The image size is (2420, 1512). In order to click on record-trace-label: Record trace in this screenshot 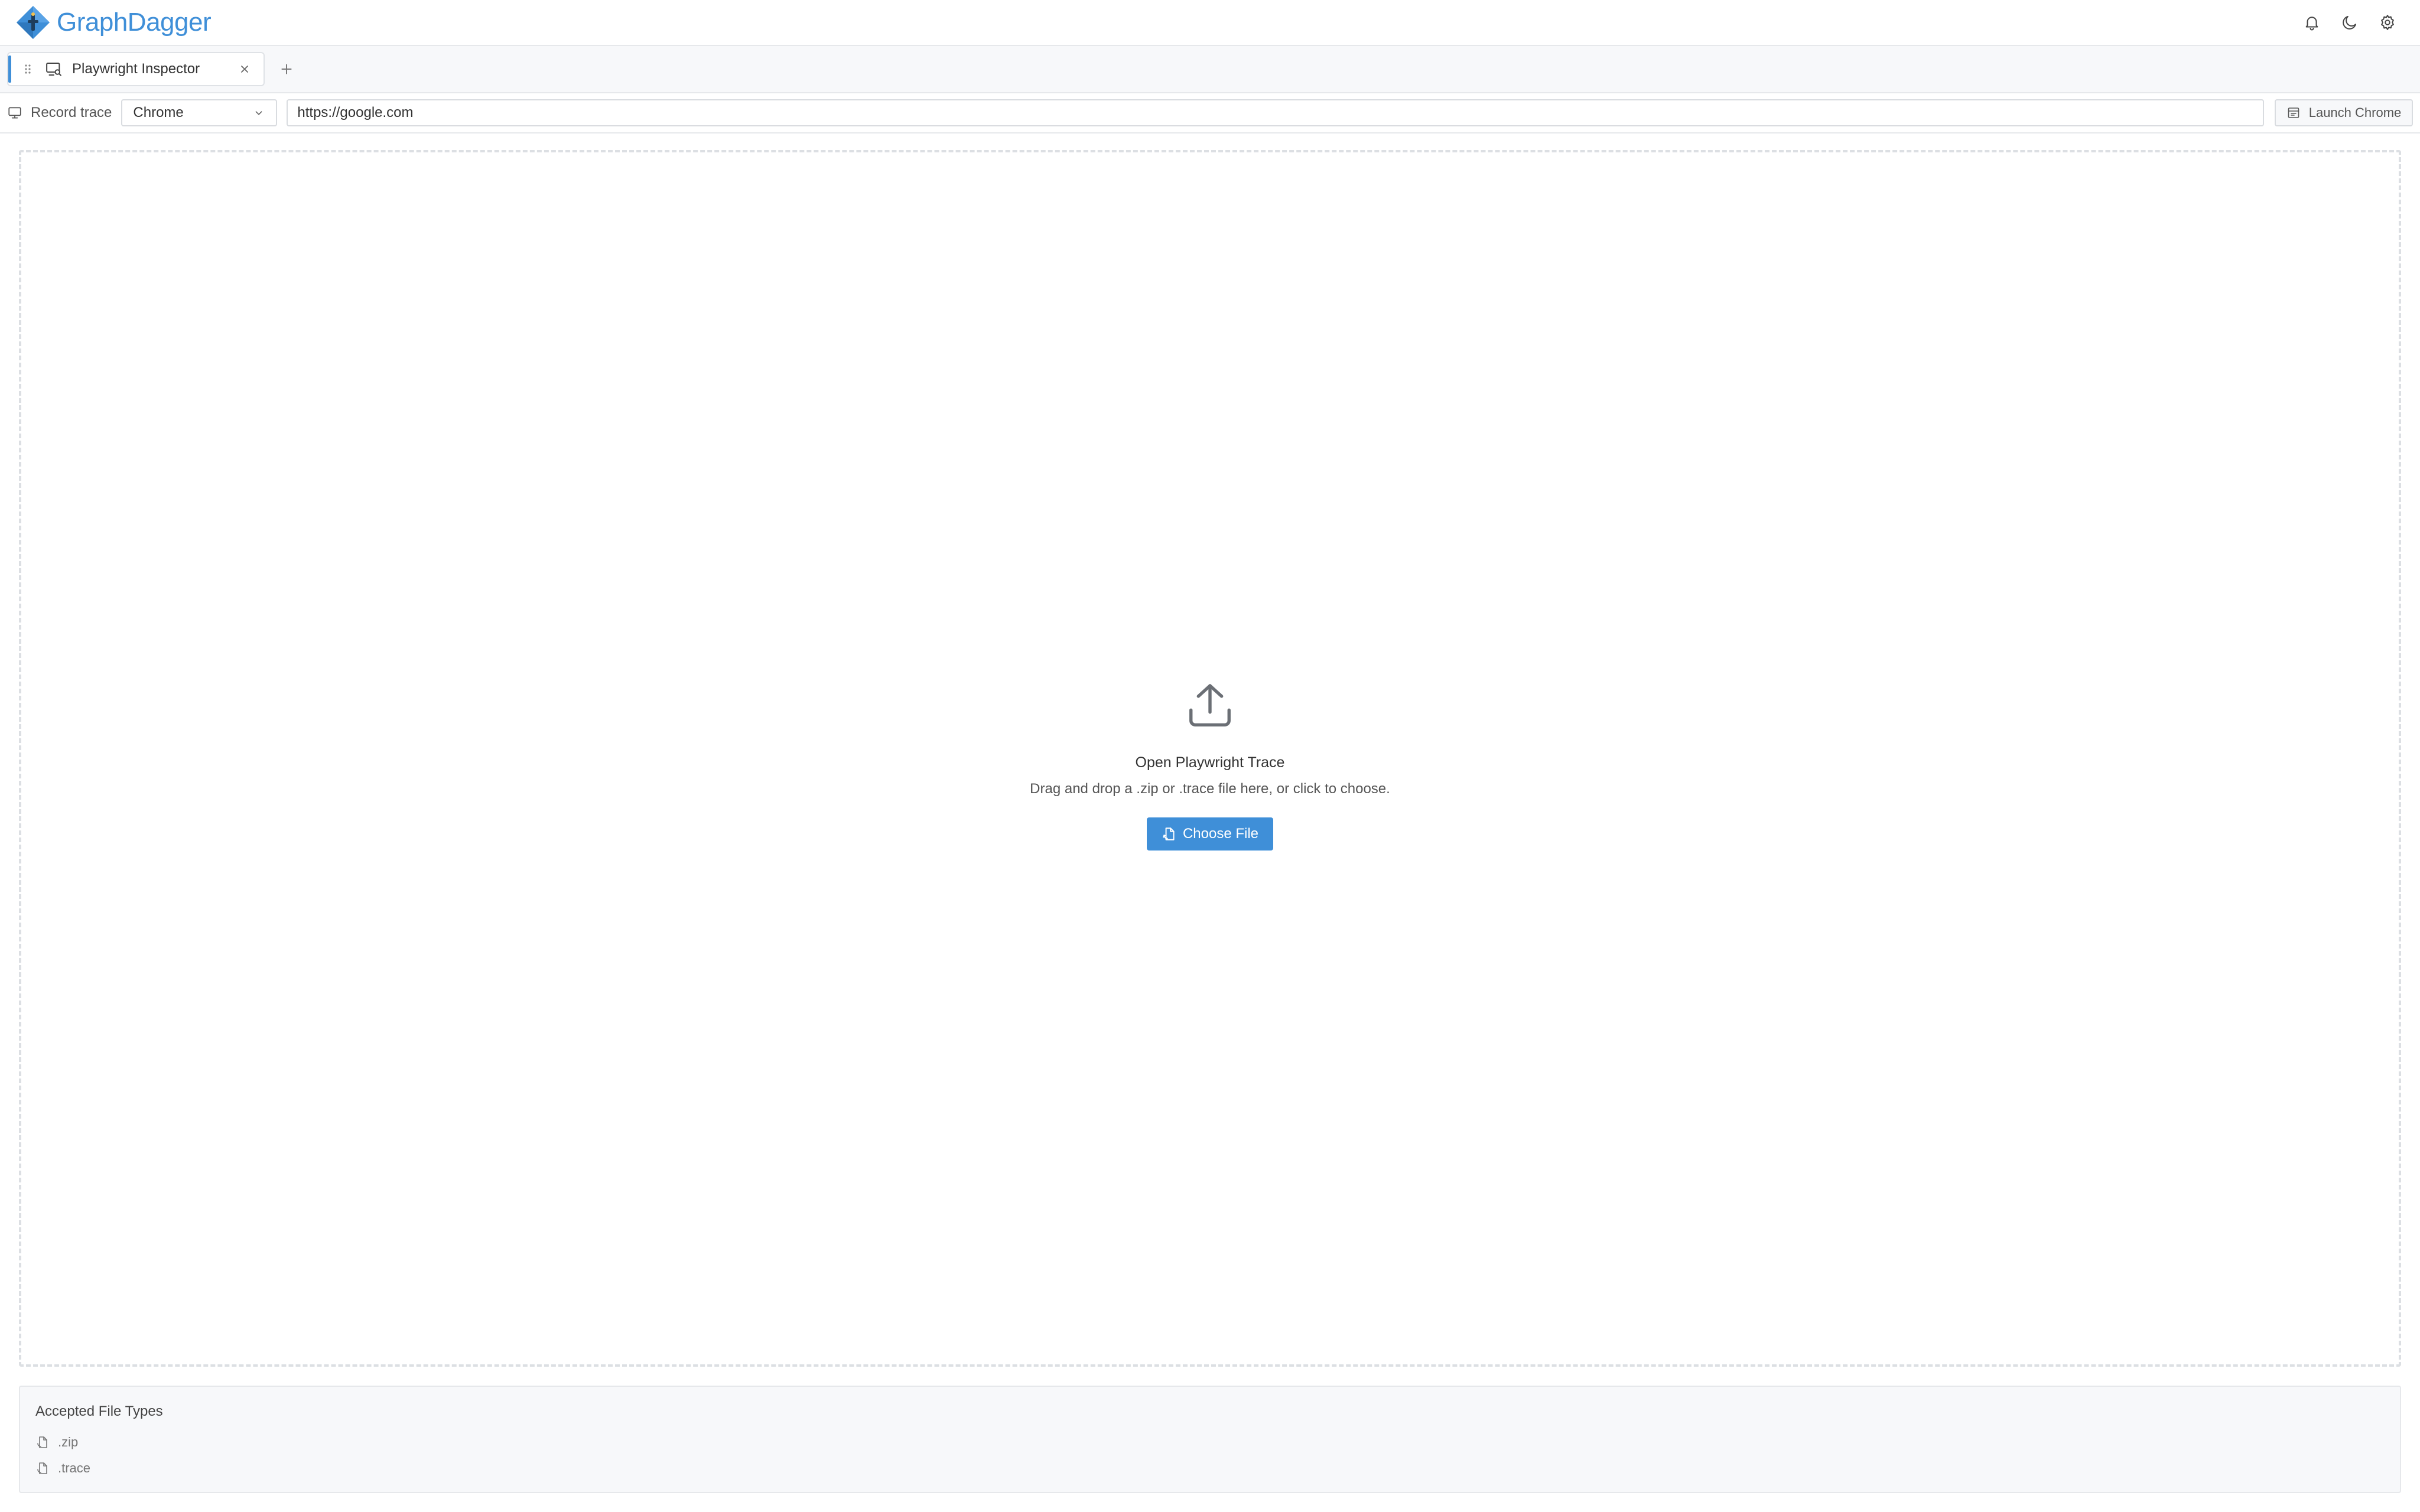, I will do `click(59, 113)`.